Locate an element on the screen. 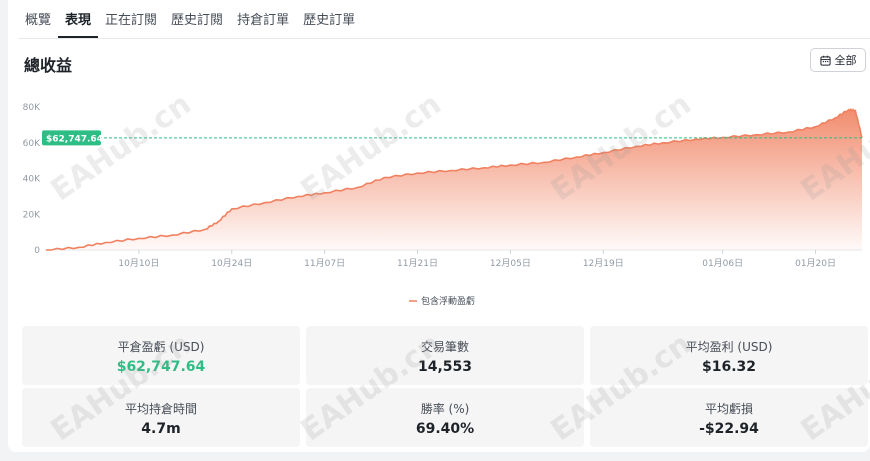  y-tick-label: 40K is located at coordinates (32, 180).